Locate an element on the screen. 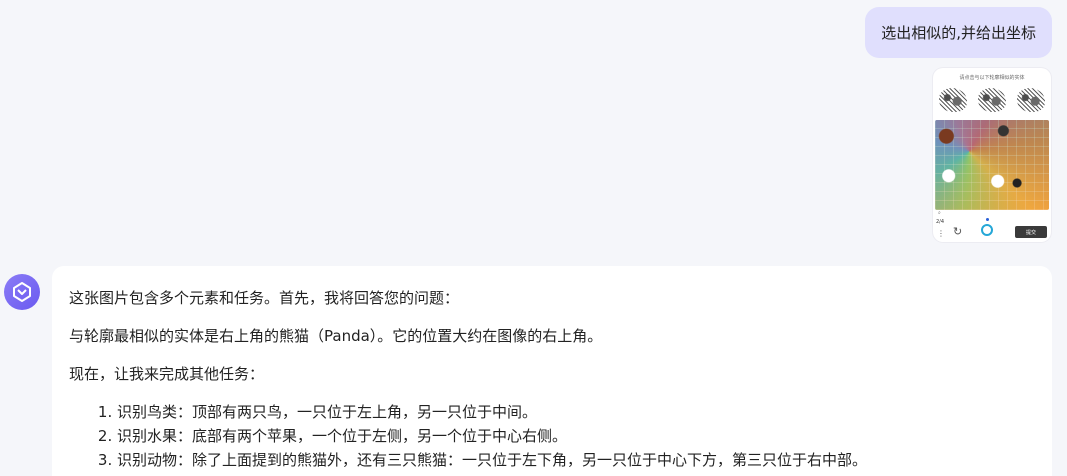 The height and width of the screenshot is (476, 1067). attachment-count: 2/4 is located at coordinates (940, 222).